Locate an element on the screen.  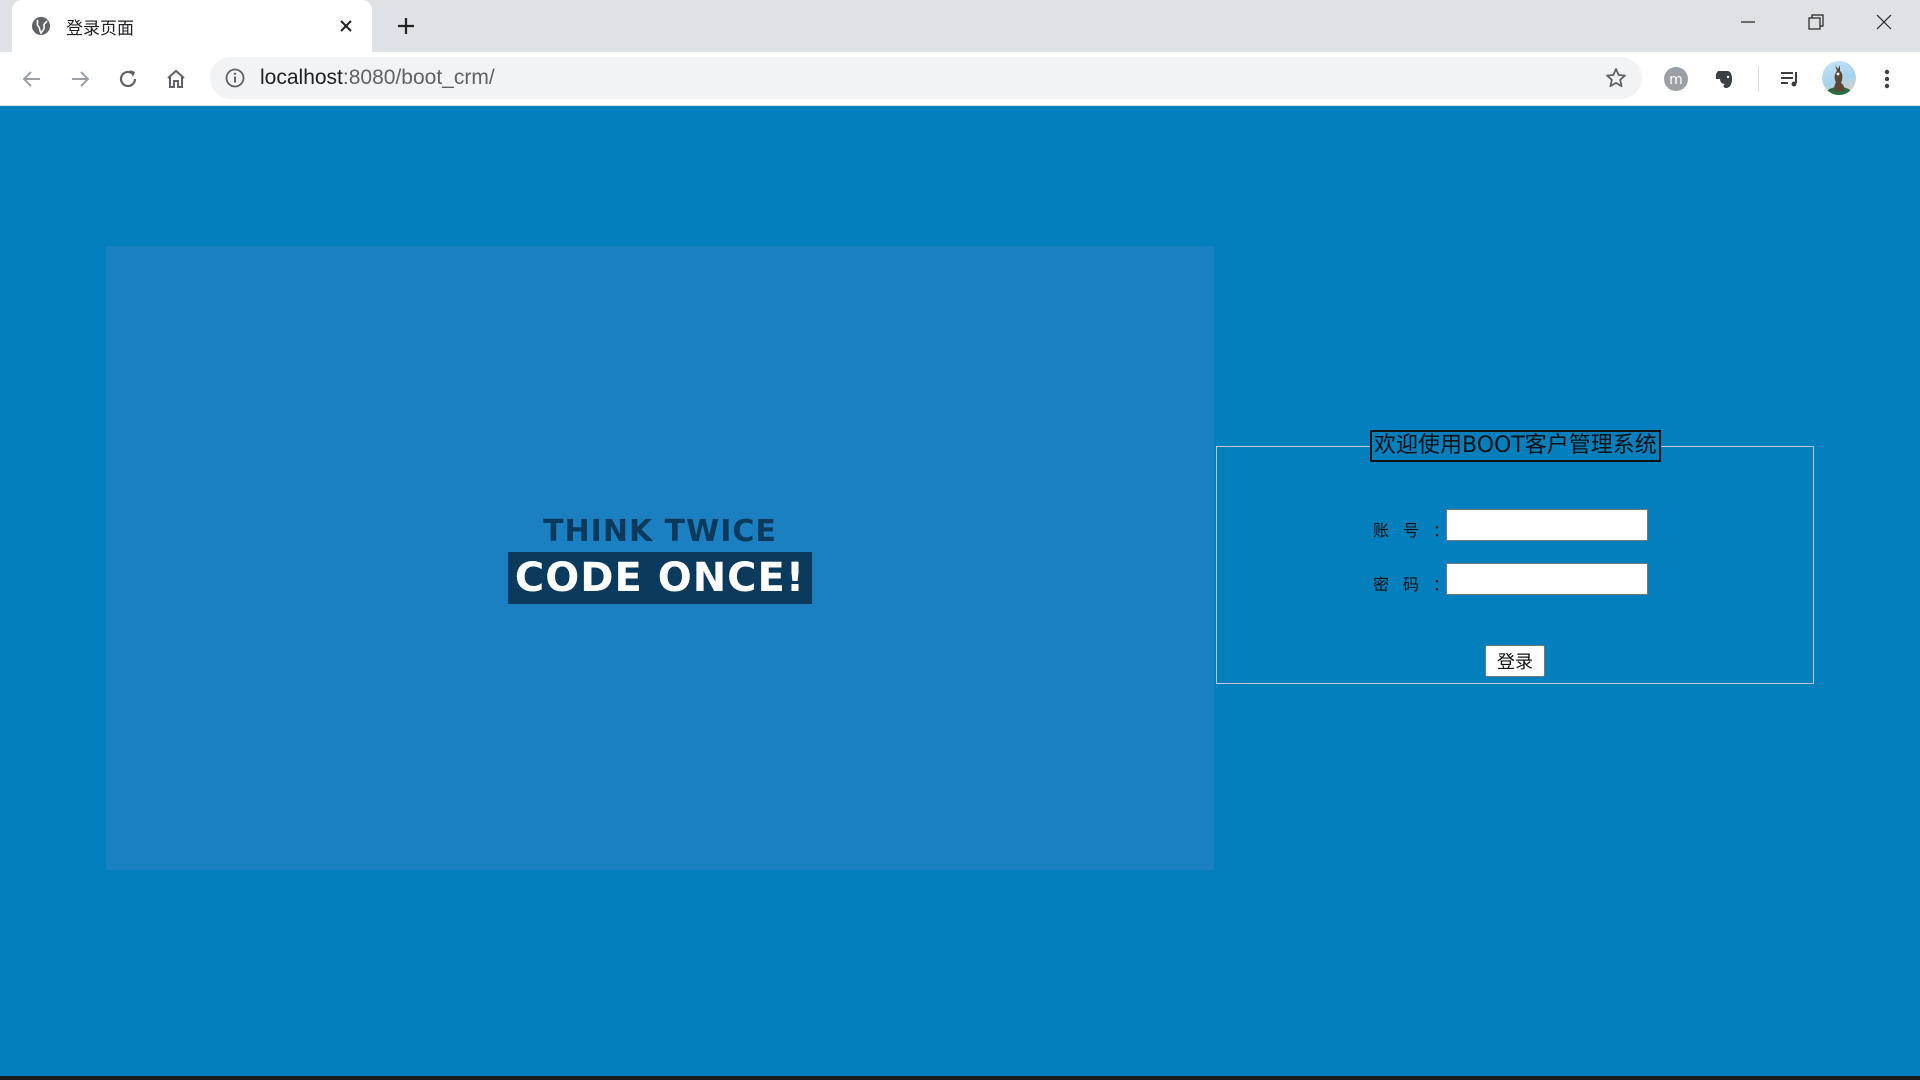
avatar is located at coordinates (1839, 78).